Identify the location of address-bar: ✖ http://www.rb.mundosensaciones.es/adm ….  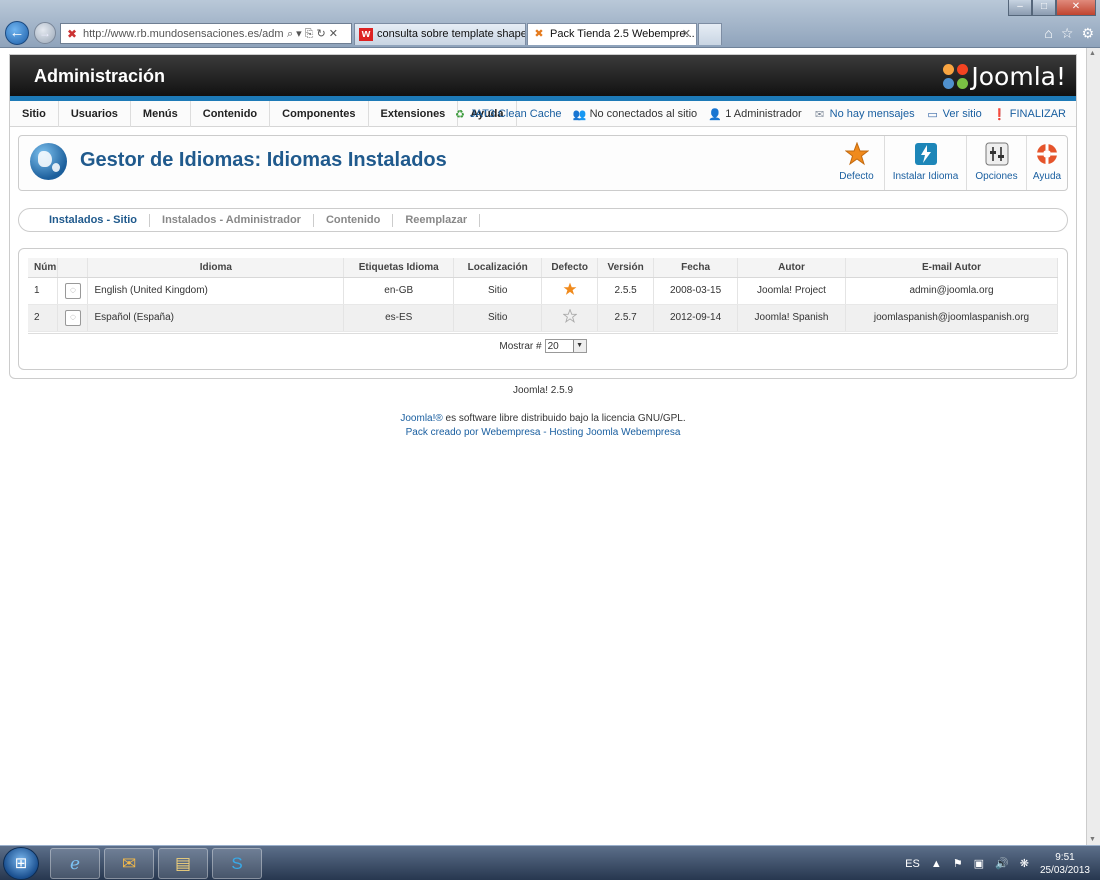
(206, 33).